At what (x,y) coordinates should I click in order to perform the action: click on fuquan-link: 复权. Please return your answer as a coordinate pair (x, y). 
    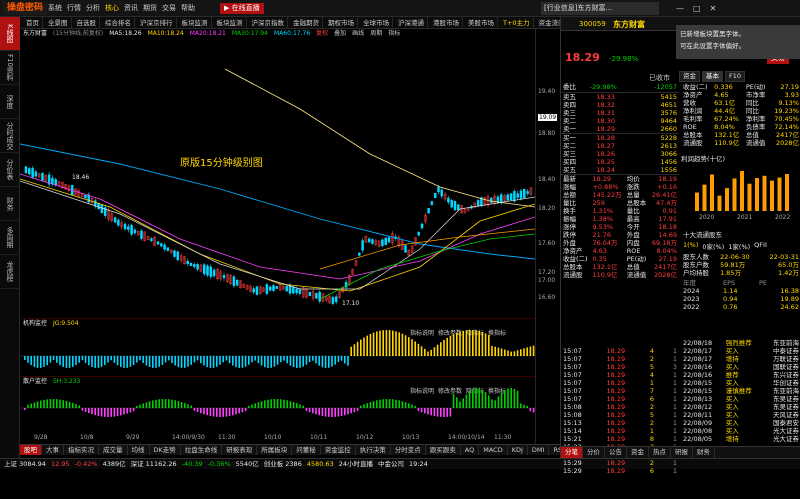
    Looking at the image, I should click on (322, 34).